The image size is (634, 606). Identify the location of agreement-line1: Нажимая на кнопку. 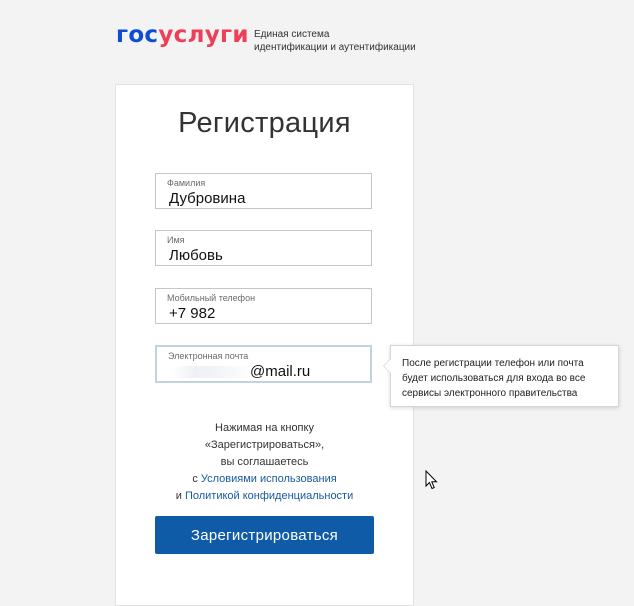
(264, 428).